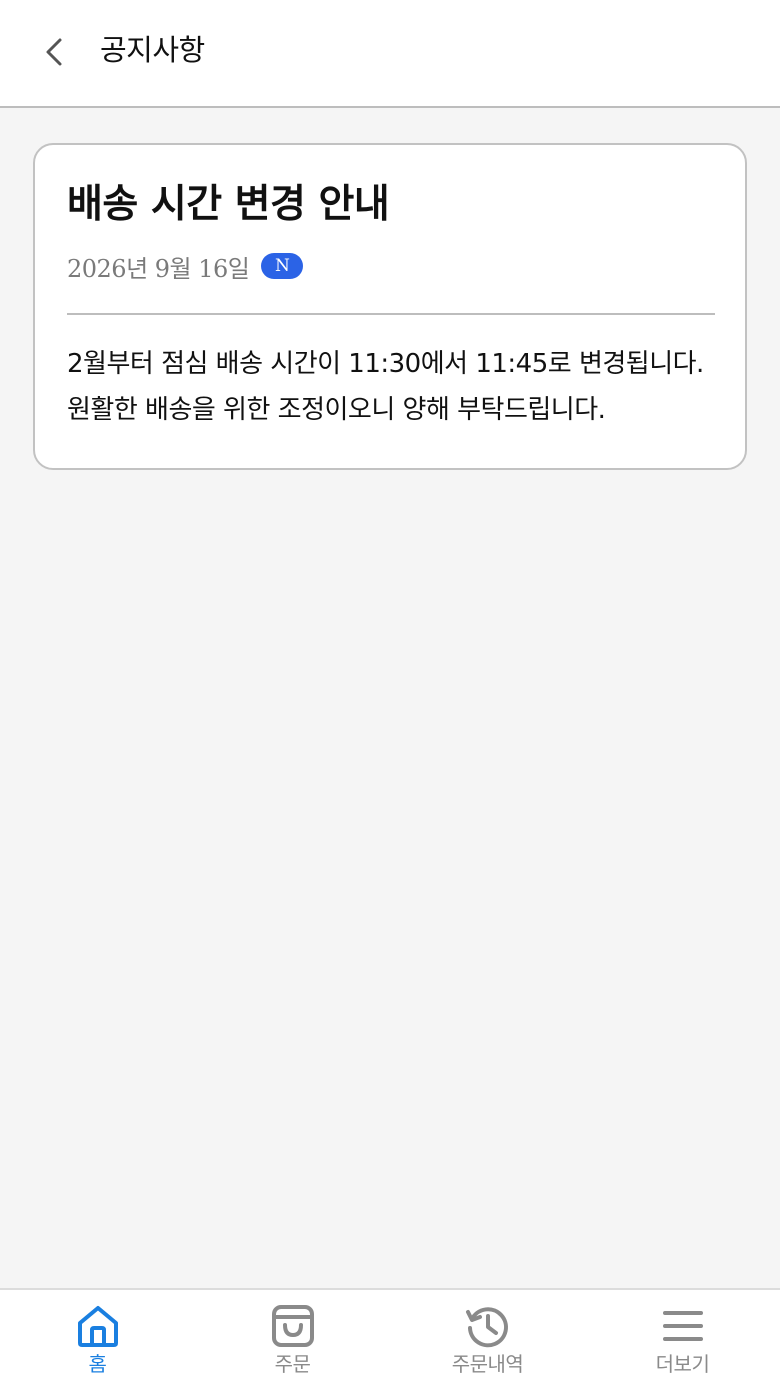  I want to click on nav-item-history: 주문내역, so click(487, 1338).